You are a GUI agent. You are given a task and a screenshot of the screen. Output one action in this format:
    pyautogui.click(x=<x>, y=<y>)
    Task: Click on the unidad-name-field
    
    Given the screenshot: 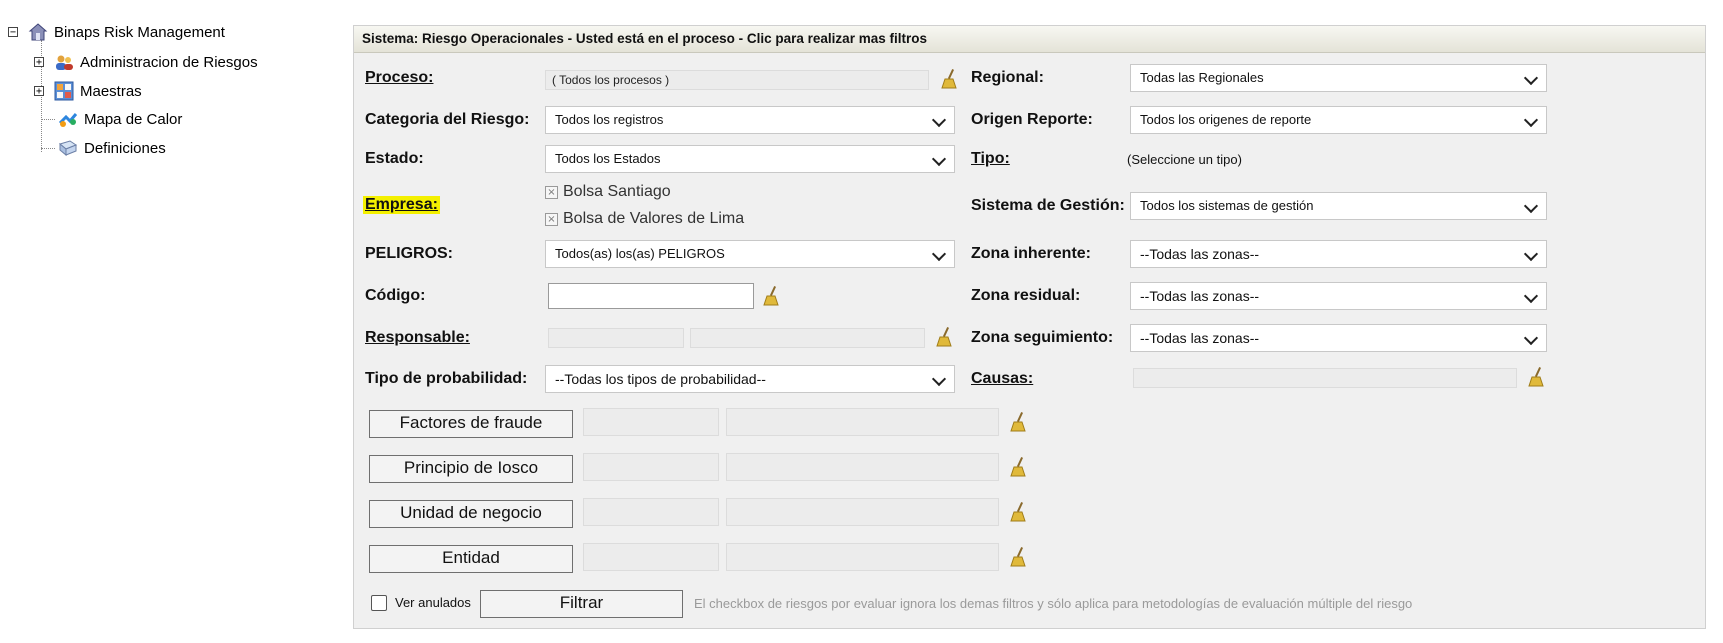 What is the action you would take?
    pyautogui.click(x=862, y=512)
    